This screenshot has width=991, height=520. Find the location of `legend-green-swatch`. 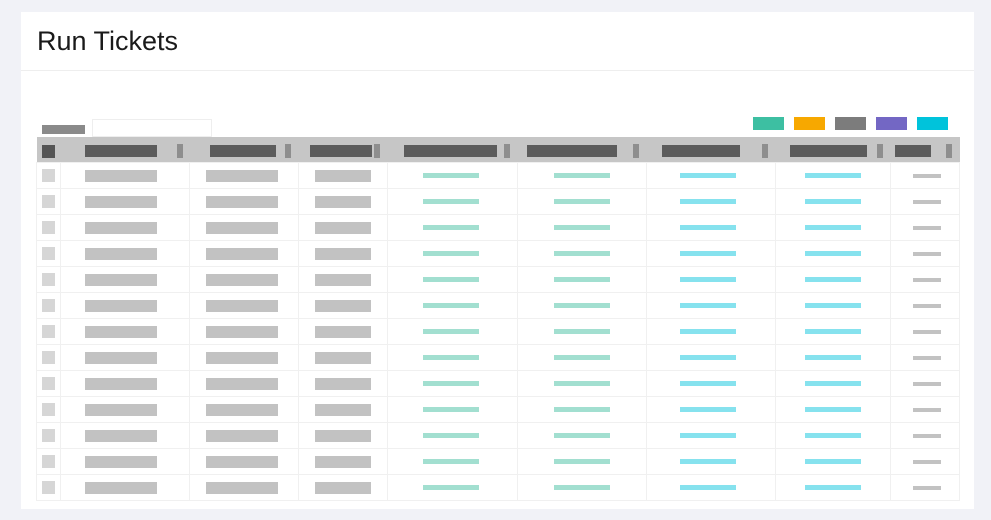

legend-green-swatch is located at coordinates (768, 123).